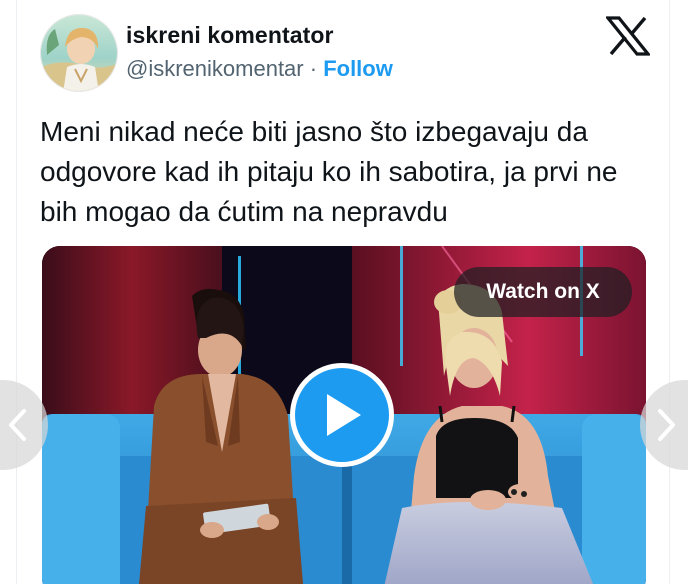 Image resolution: width=688 pixels, height=584 pixels. What do you see at coordinates (16, 292) in the screenshot?
I see `card-border-left` at bounding box center [16, 292].